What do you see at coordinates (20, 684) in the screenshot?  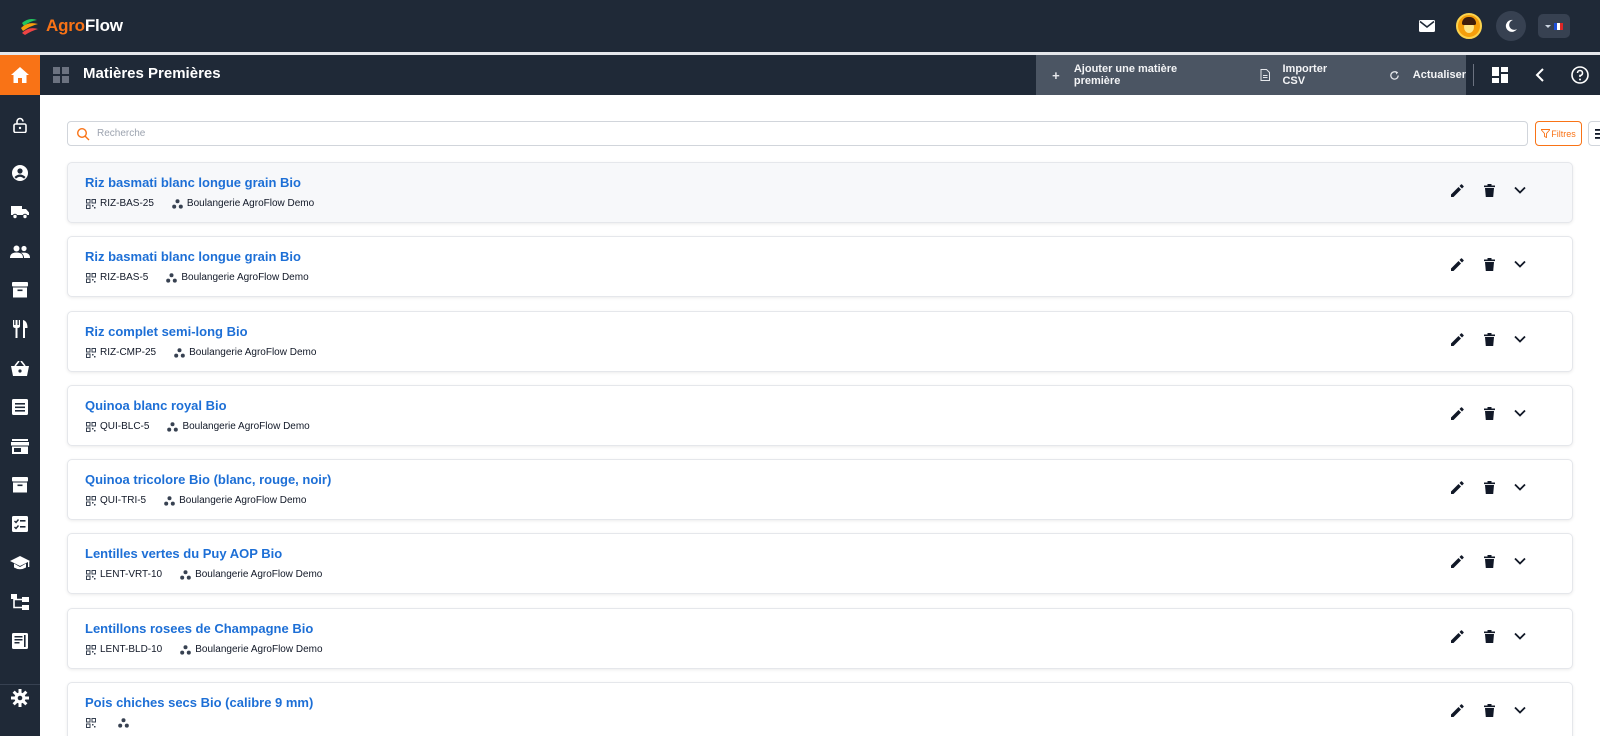 I see `sidebar-divider` at bounding box center [20, 684].